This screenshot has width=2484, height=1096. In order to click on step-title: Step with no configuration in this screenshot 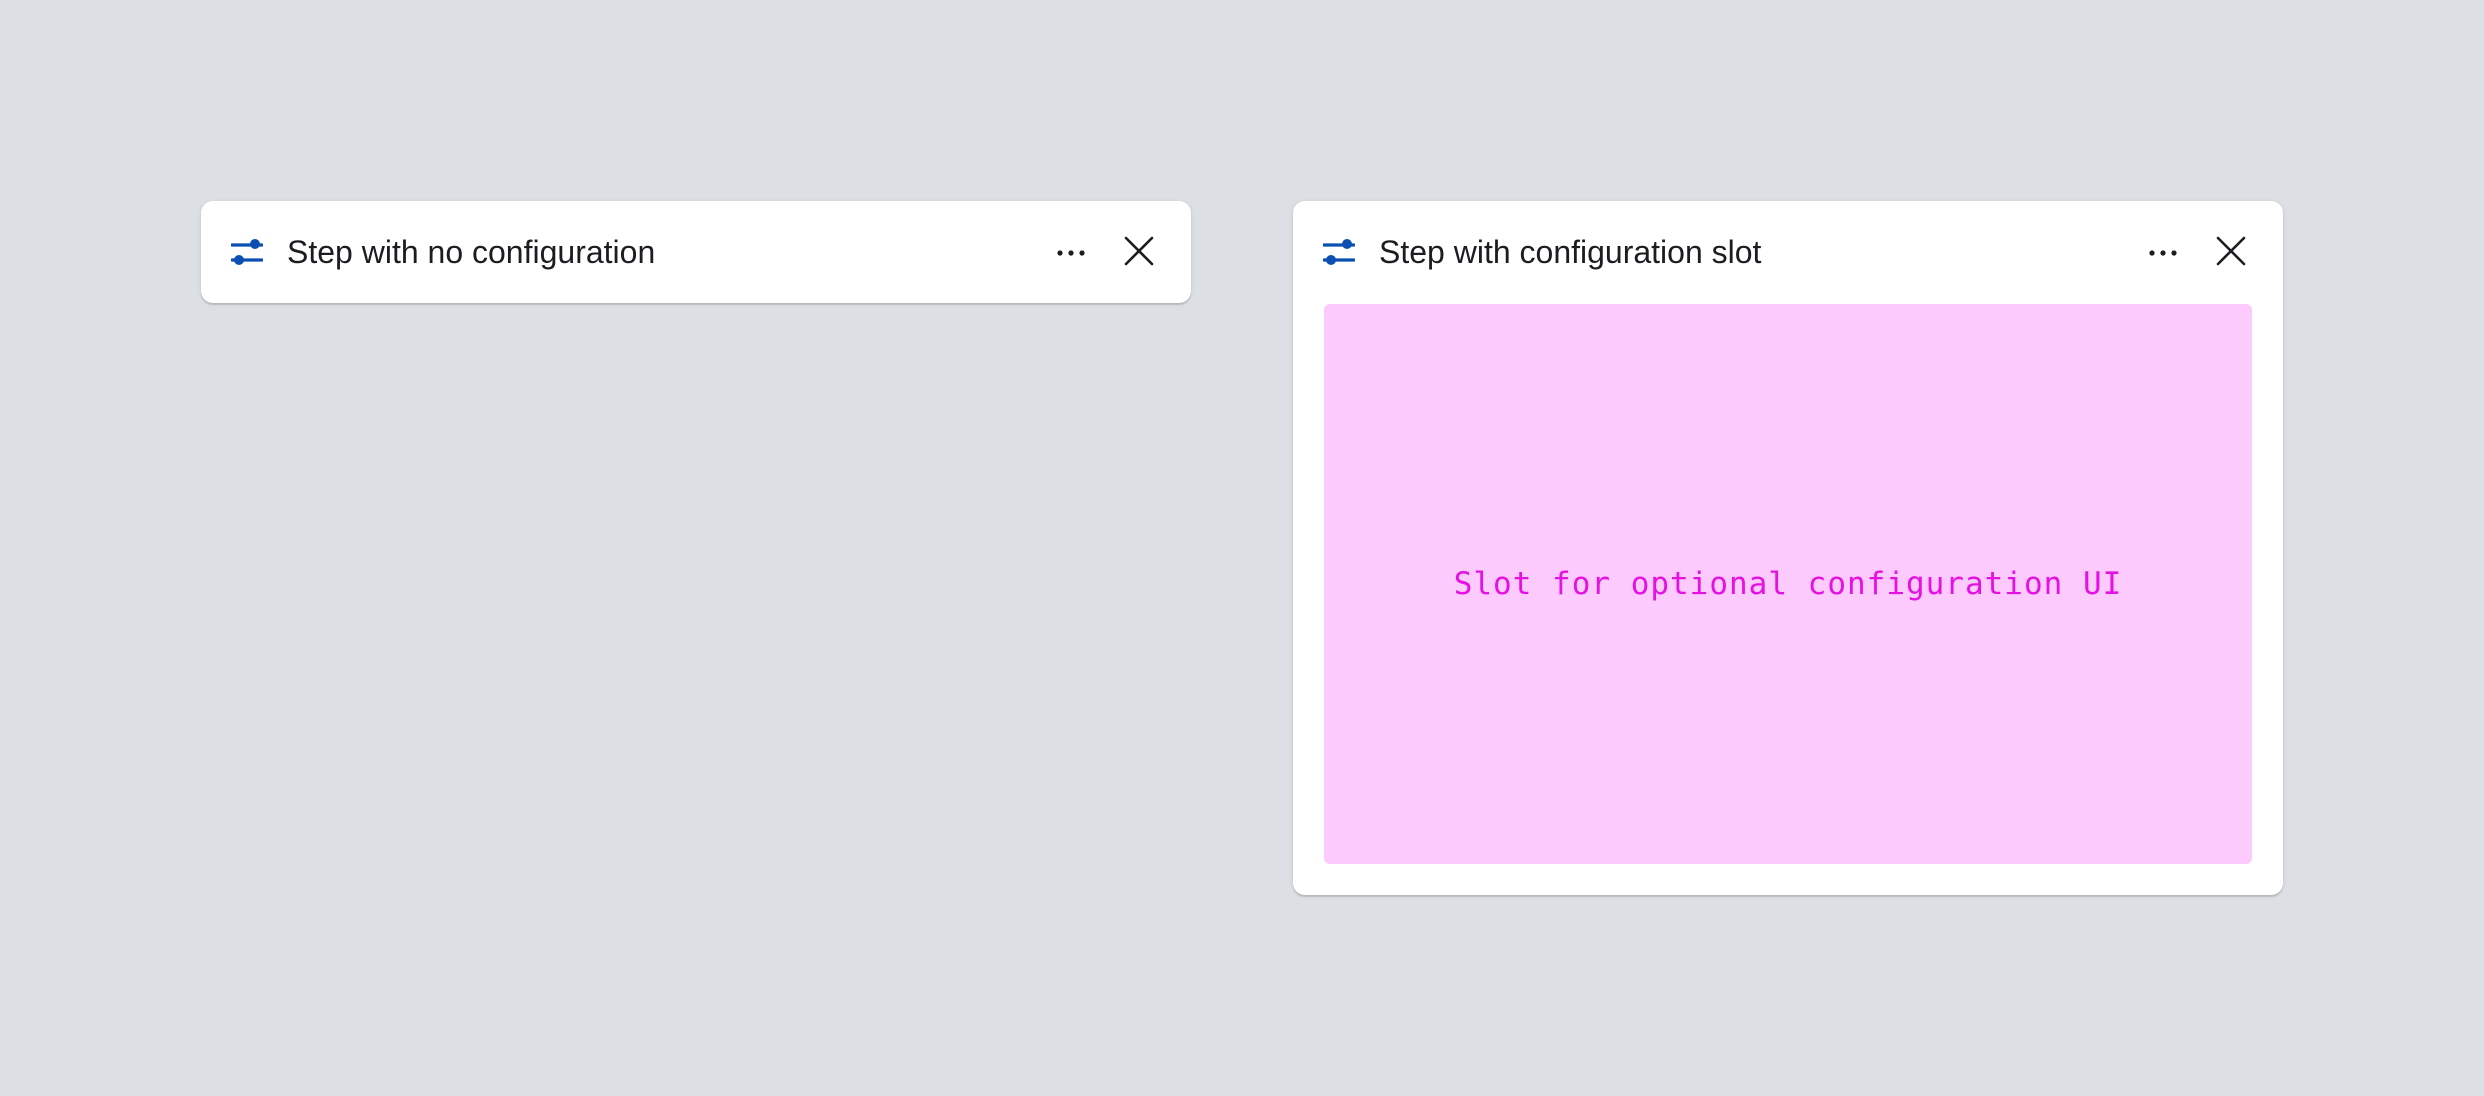, I will do `click(471, 252)`.